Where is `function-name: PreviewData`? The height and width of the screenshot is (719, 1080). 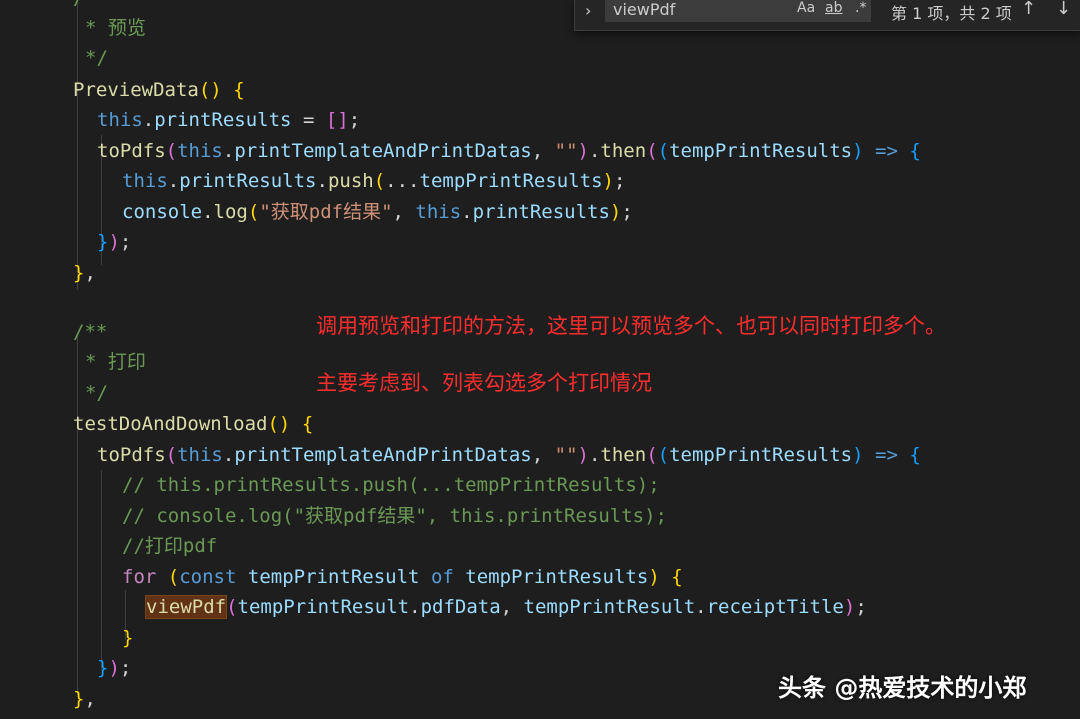
function-name: PreviewData is located at coordinates (136, 90).